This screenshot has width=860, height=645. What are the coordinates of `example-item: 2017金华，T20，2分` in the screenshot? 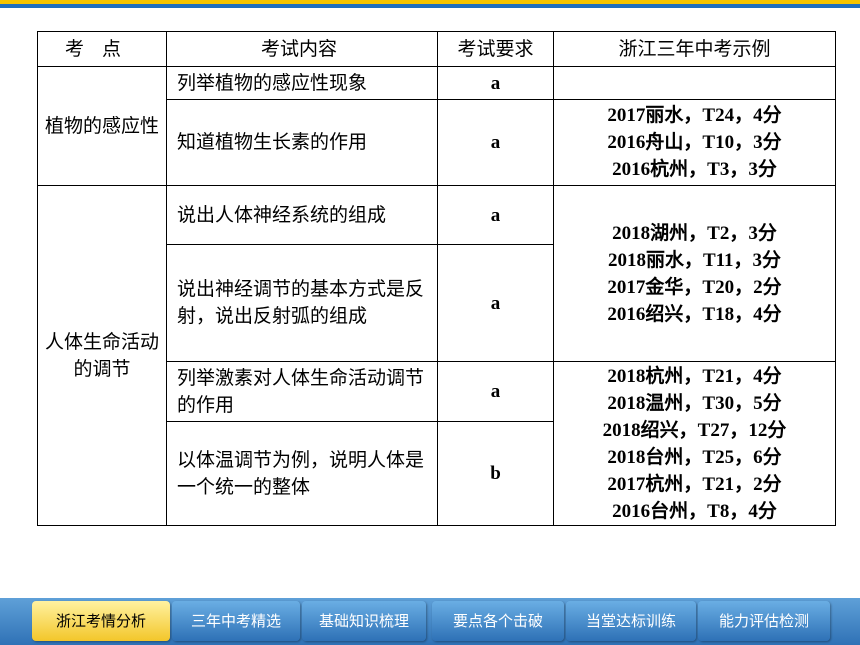 It's located at (694, 287).